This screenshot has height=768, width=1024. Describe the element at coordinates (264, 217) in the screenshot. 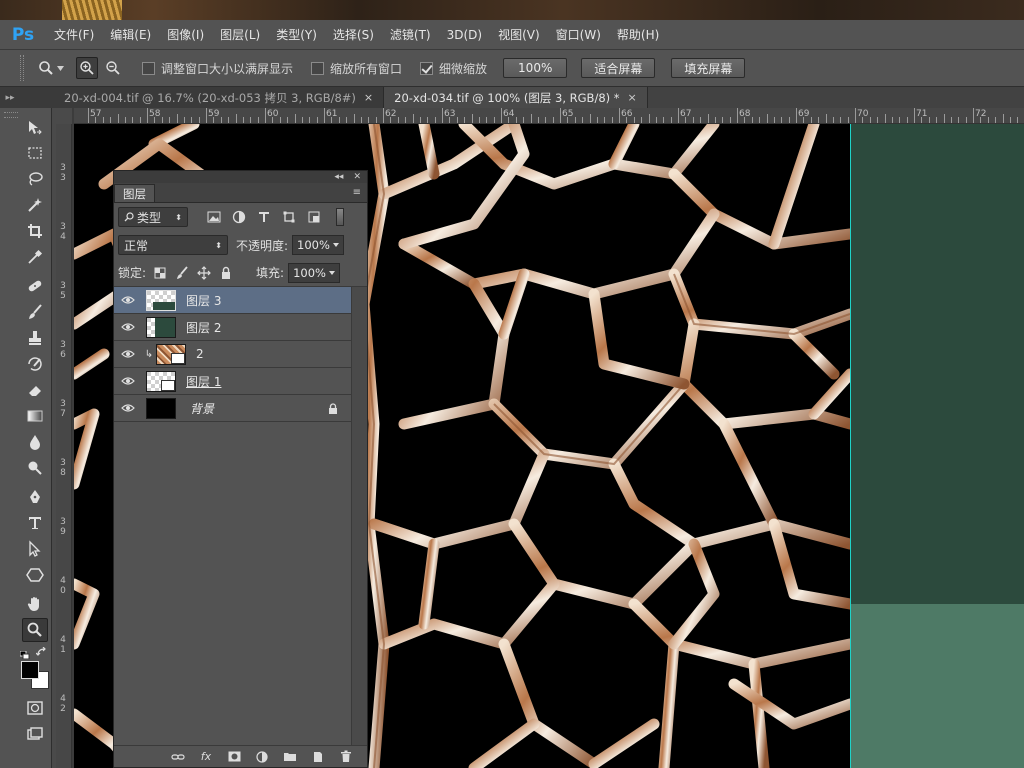

I see `filter-type-layer-icon` at that location.